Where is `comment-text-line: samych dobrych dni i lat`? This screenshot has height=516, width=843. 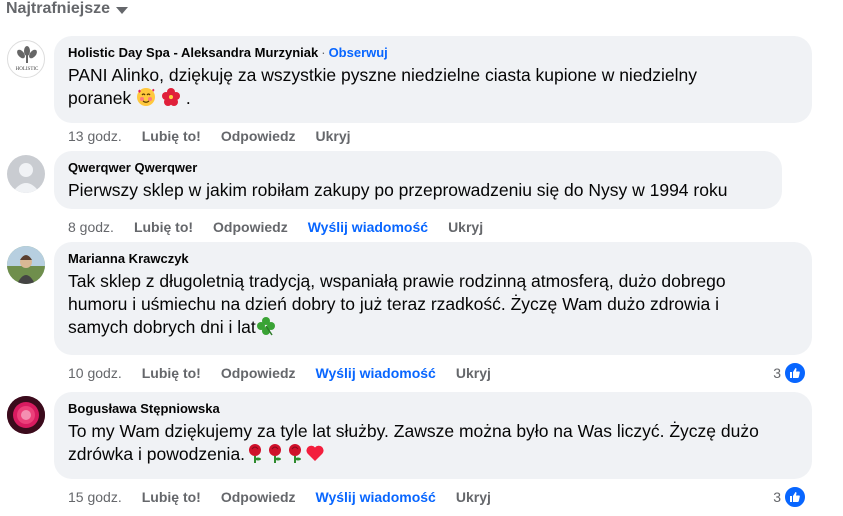
comment-text-line: samych dobrych dni i lat is located at coordinates (162, 327).